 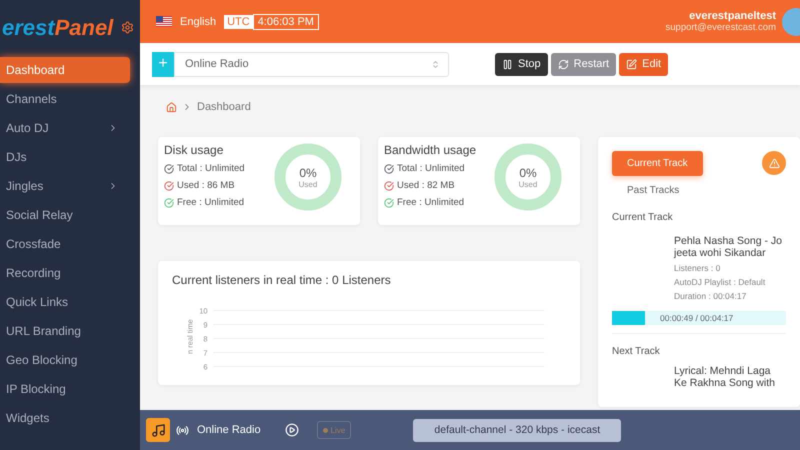 What do you see at coordinates (653, 190) in the screenshot?
I see `track-tab: Past Tracks` at bounding box center [653, 190].